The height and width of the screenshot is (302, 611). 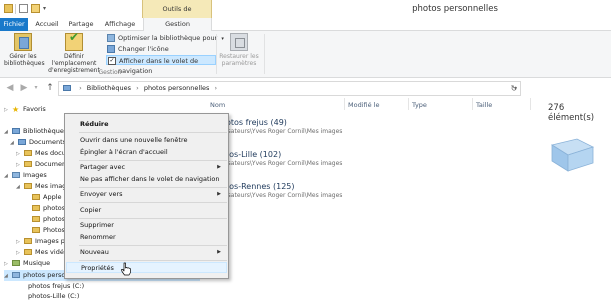 I want to click on tree-item-documents: ◢ Documents, so click(x=38, y=142).